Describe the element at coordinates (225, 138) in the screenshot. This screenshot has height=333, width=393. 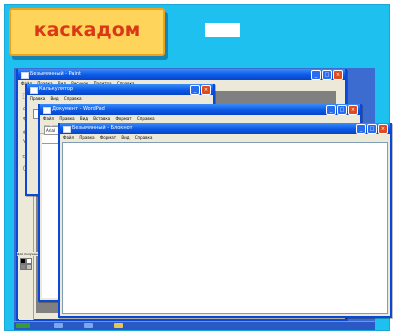
I see `notepad-menubar: Файл Правка Формат Вид Справка` at that location.